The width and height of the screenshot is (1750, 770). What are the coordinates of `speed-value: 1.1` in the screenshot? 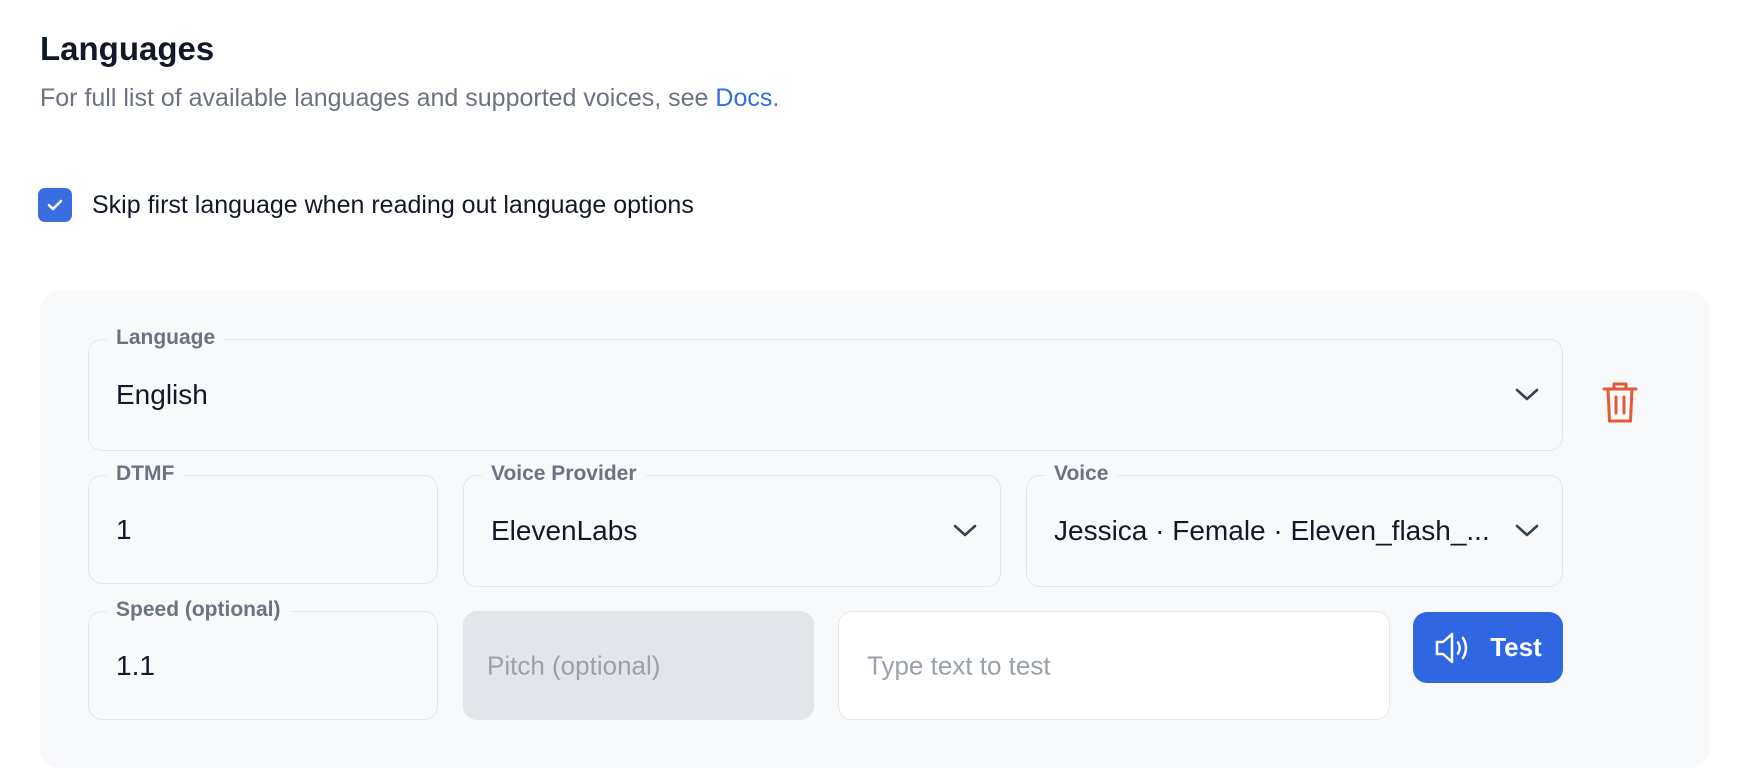 It's located at (135, 665).